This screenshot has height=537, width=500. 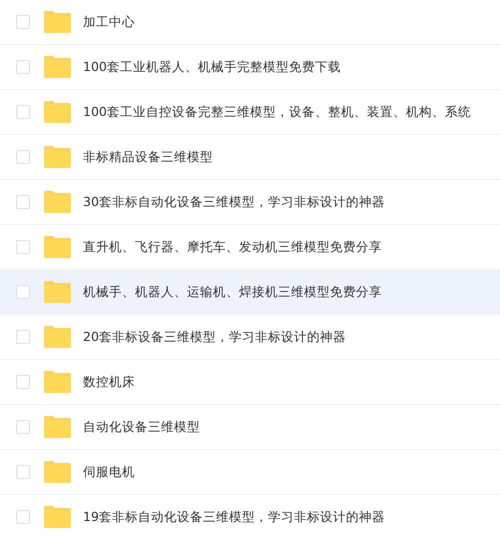 What do you see at coordinates (141, 427) in the screenshot?
I see `file-name: 自动化设备三维模型` at bounding box center [141, 427].